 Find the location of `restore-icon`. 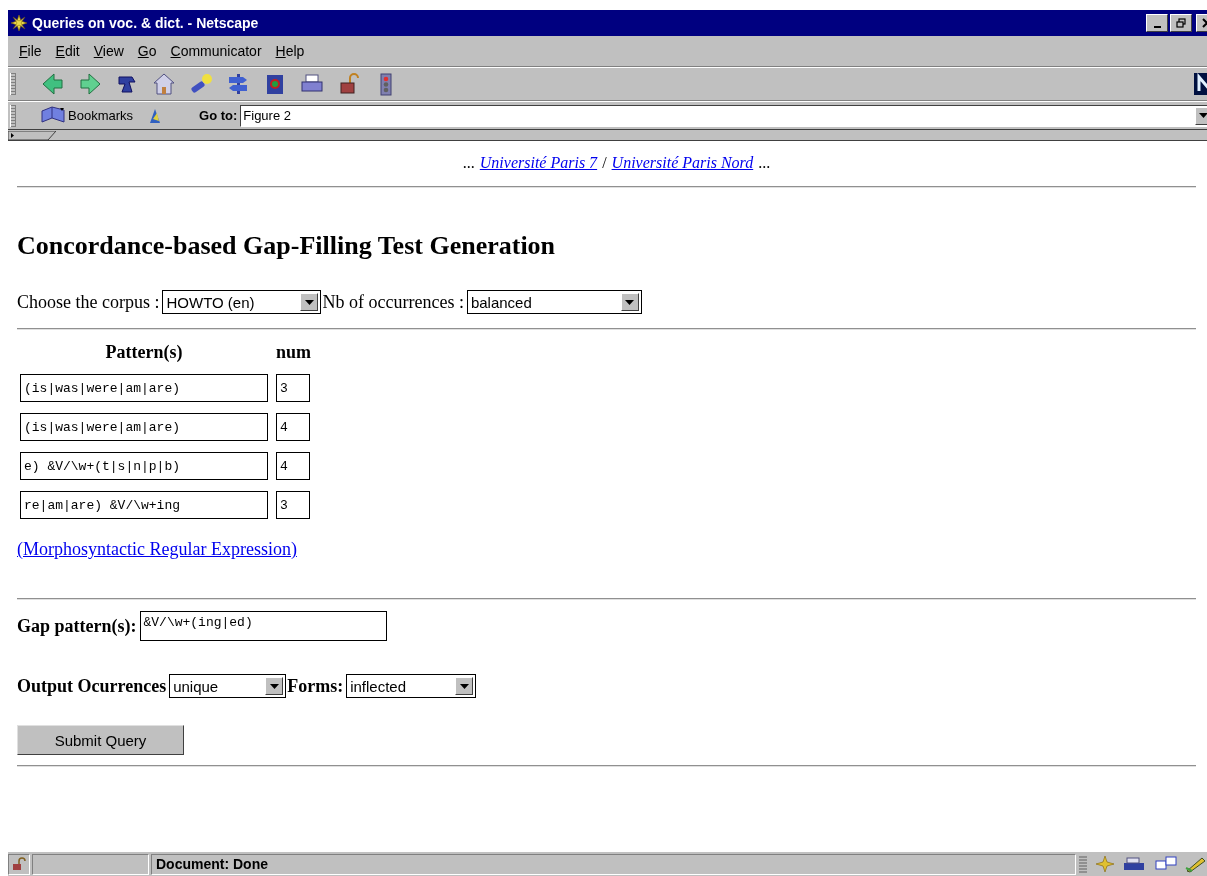

restore-icon is located at coordinates (1181, 23).